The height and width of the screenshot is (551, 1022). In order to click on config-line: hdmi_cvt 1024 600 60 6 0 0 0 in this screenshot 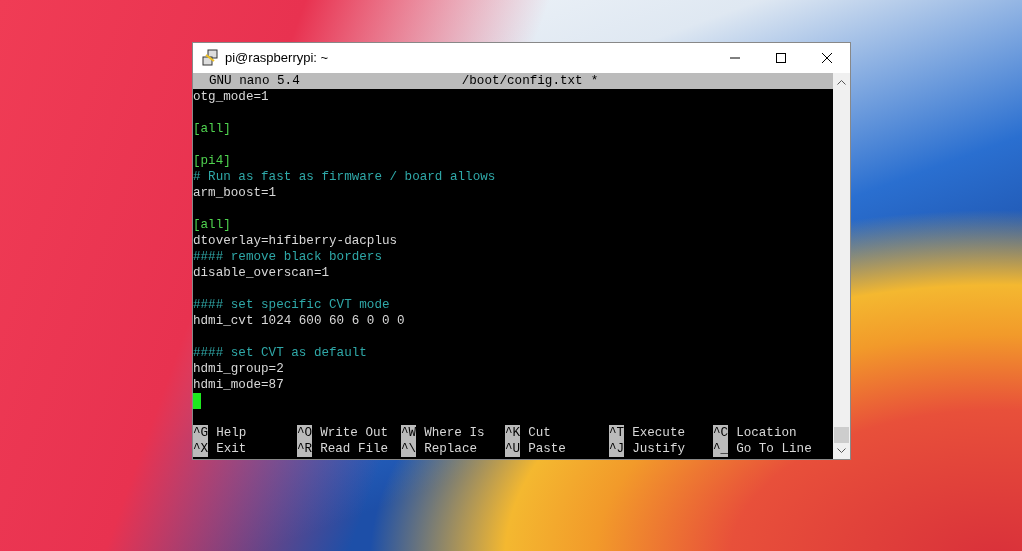, I will do `click(299, 321)`.